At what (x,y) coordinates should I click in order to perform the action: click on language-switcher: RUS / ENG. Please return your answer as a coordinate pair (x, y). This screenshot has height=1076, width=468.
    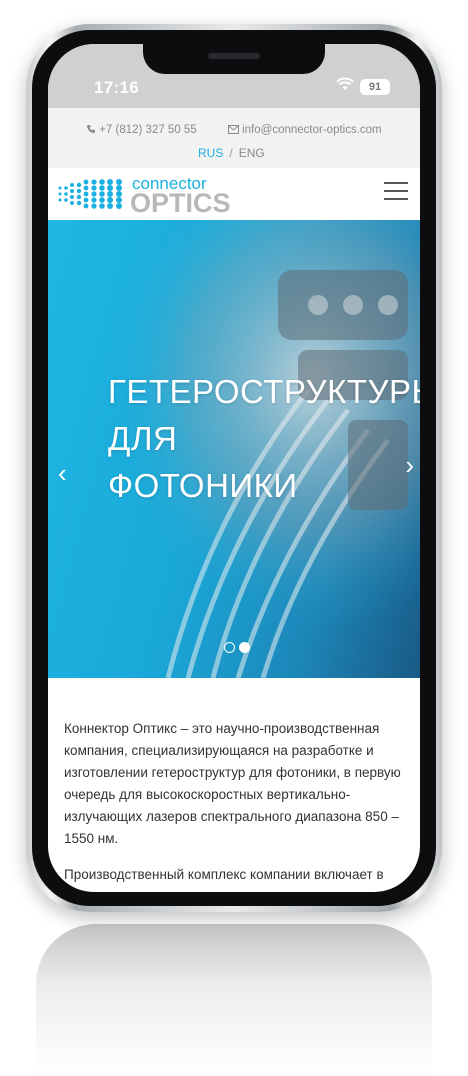
    Looking at the image, I should click on (231, 153).